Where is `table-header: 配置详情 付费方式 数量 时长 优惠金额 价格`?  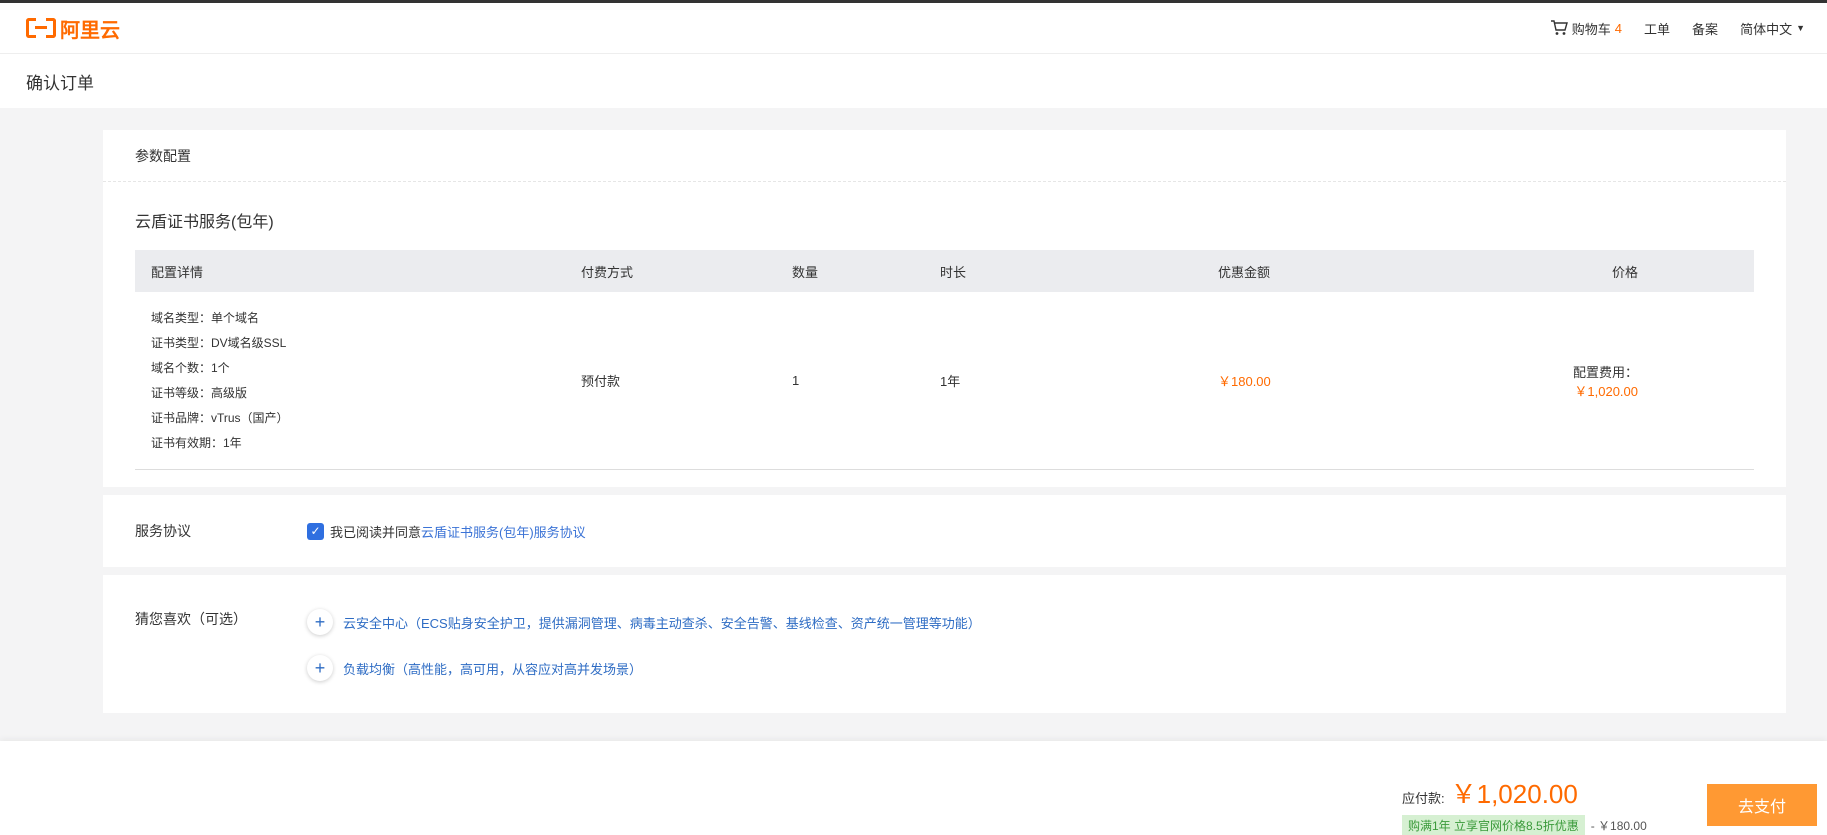 table-header: 配置详情 付费方式 数量 时长 优惠金额 价格 is located at coordinates (944, 271).